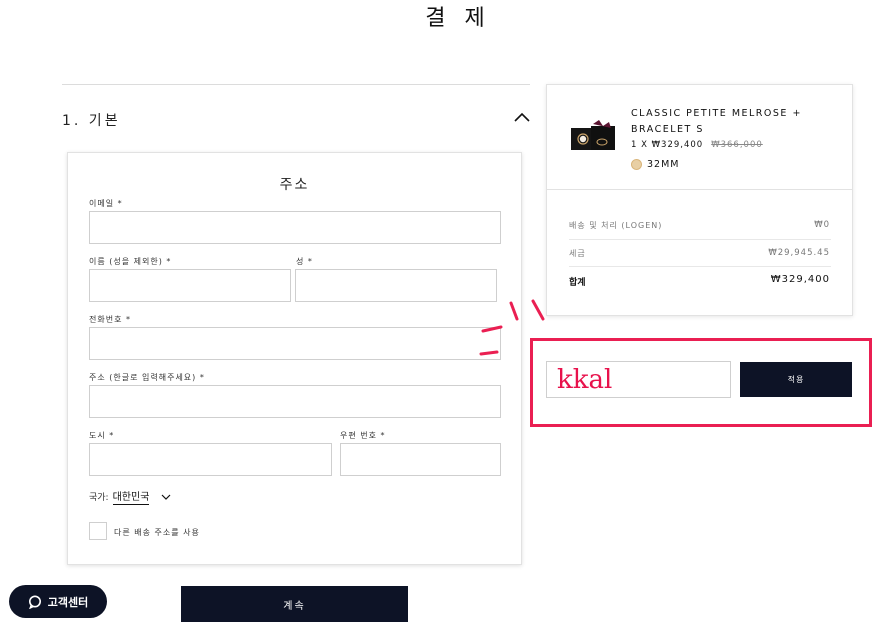 The image size is (886, 624). I want to click on postal-code-label: 우편 번호 *, so click(363, 435).